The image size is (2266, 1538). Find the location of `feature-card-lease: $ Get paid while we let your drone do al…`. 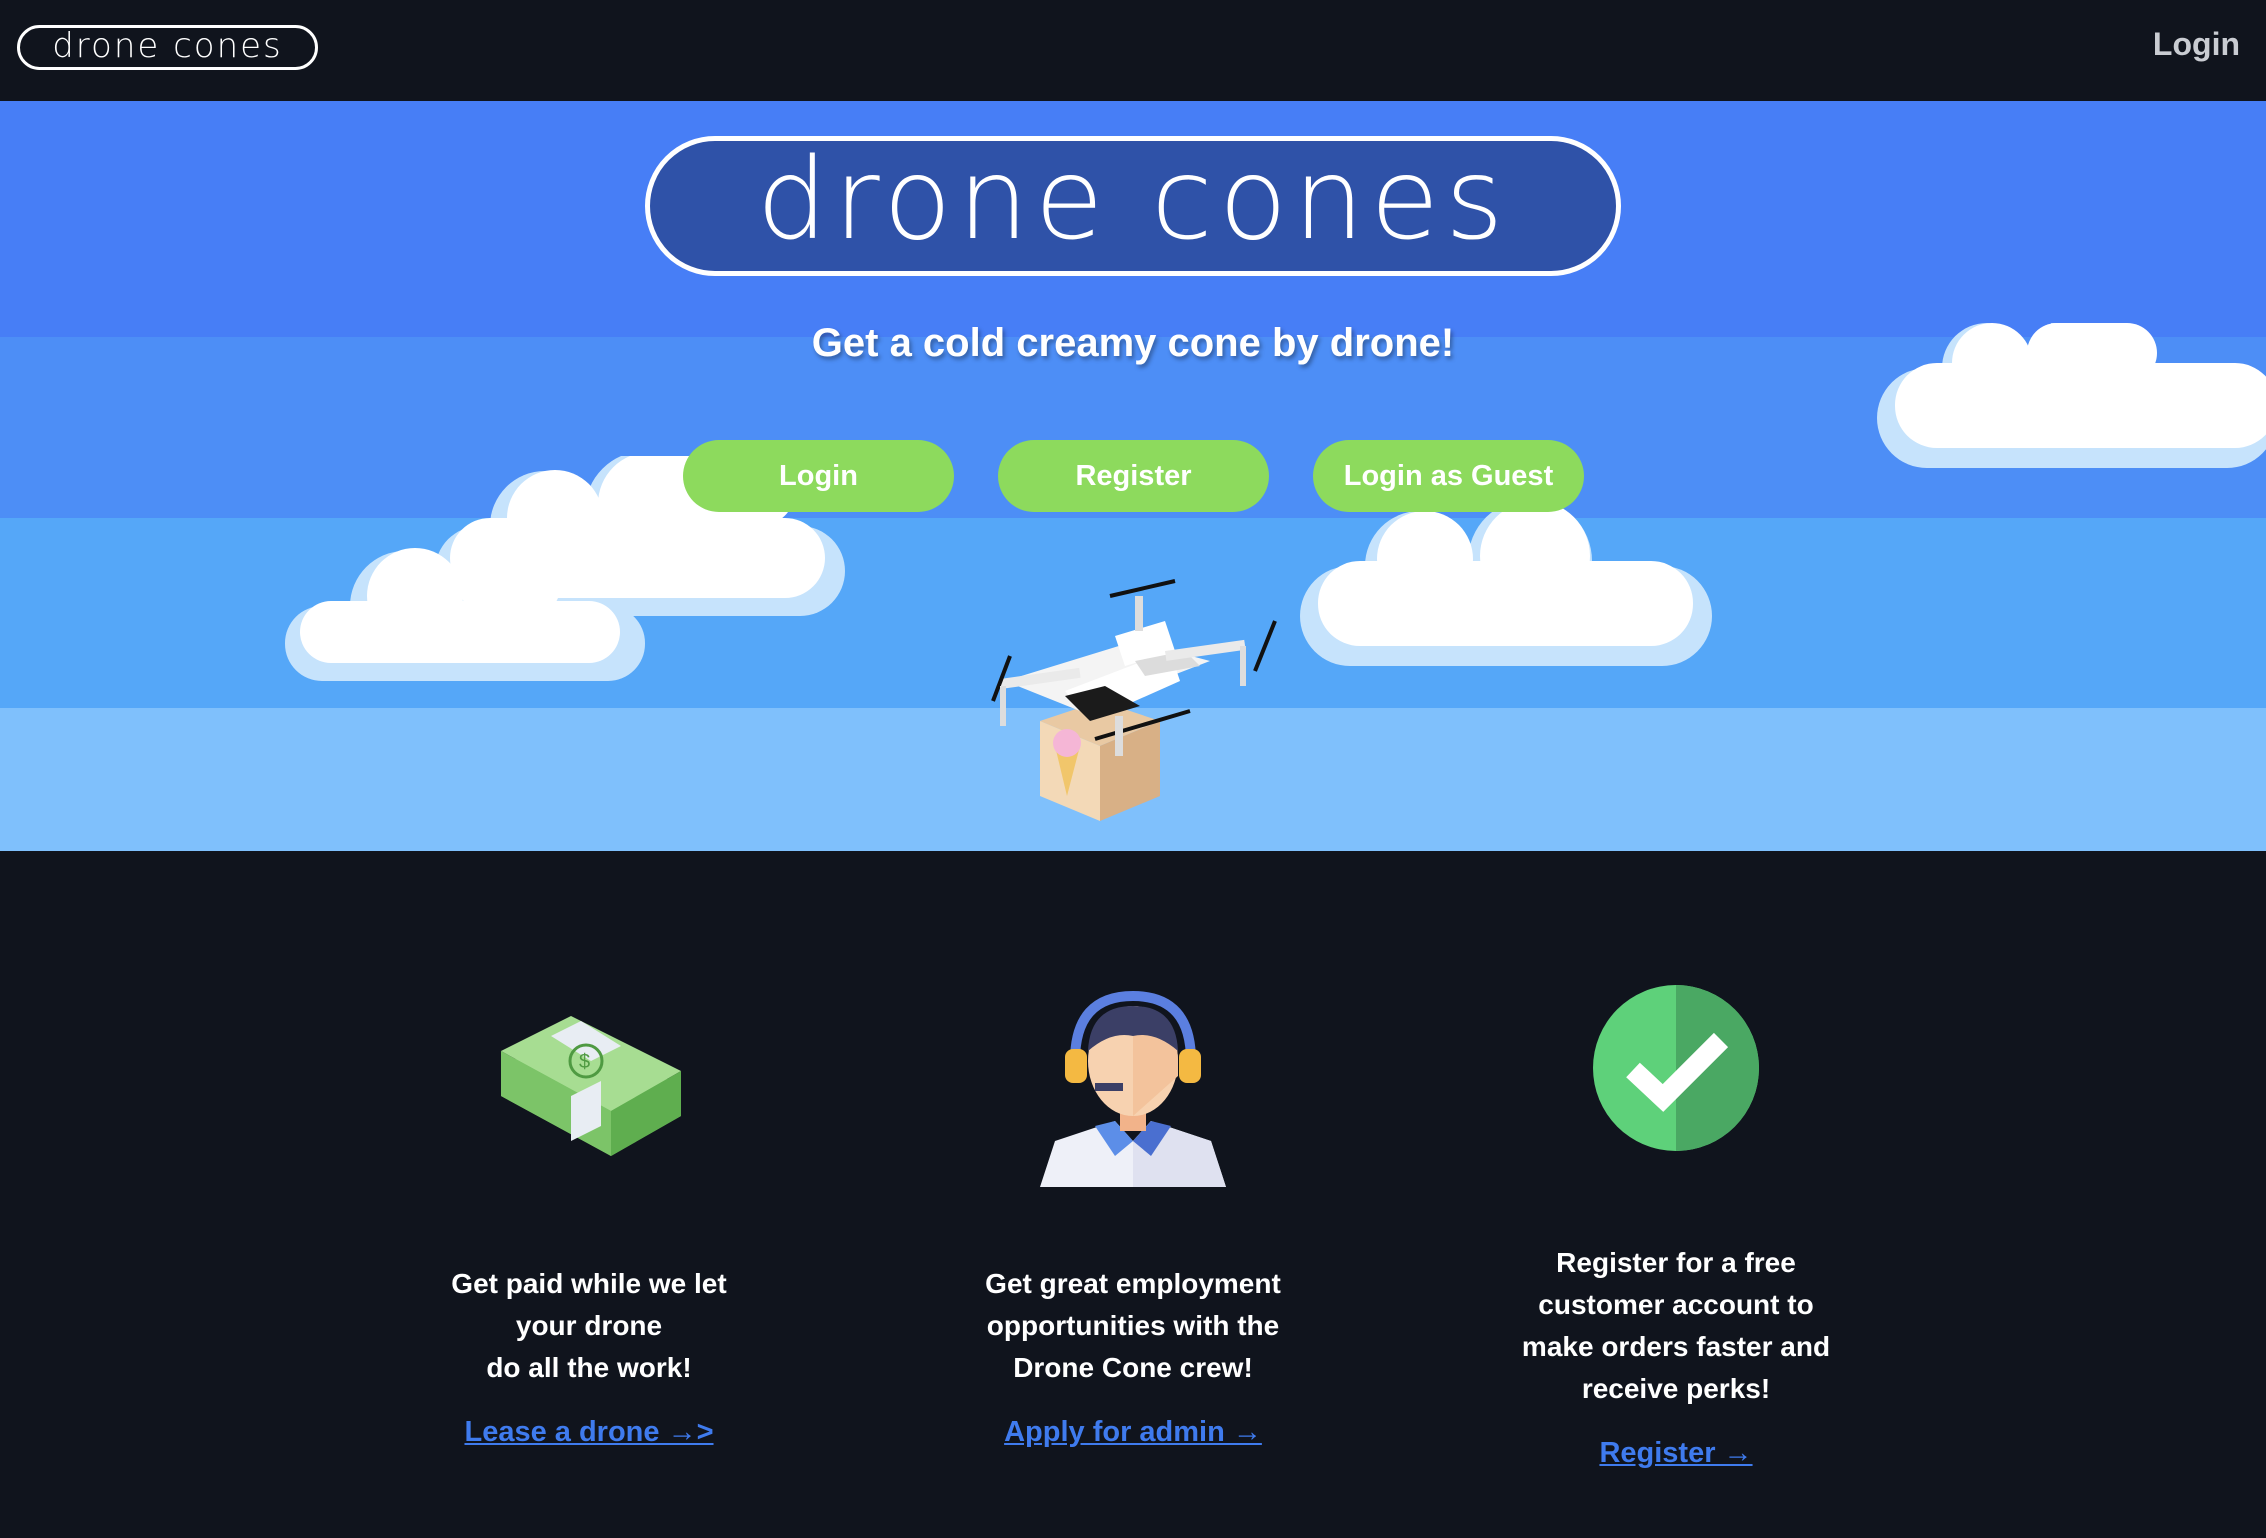

feature-card-lease: $ Get paid while we let your drone do al… is located at coordinates (589, 1194).